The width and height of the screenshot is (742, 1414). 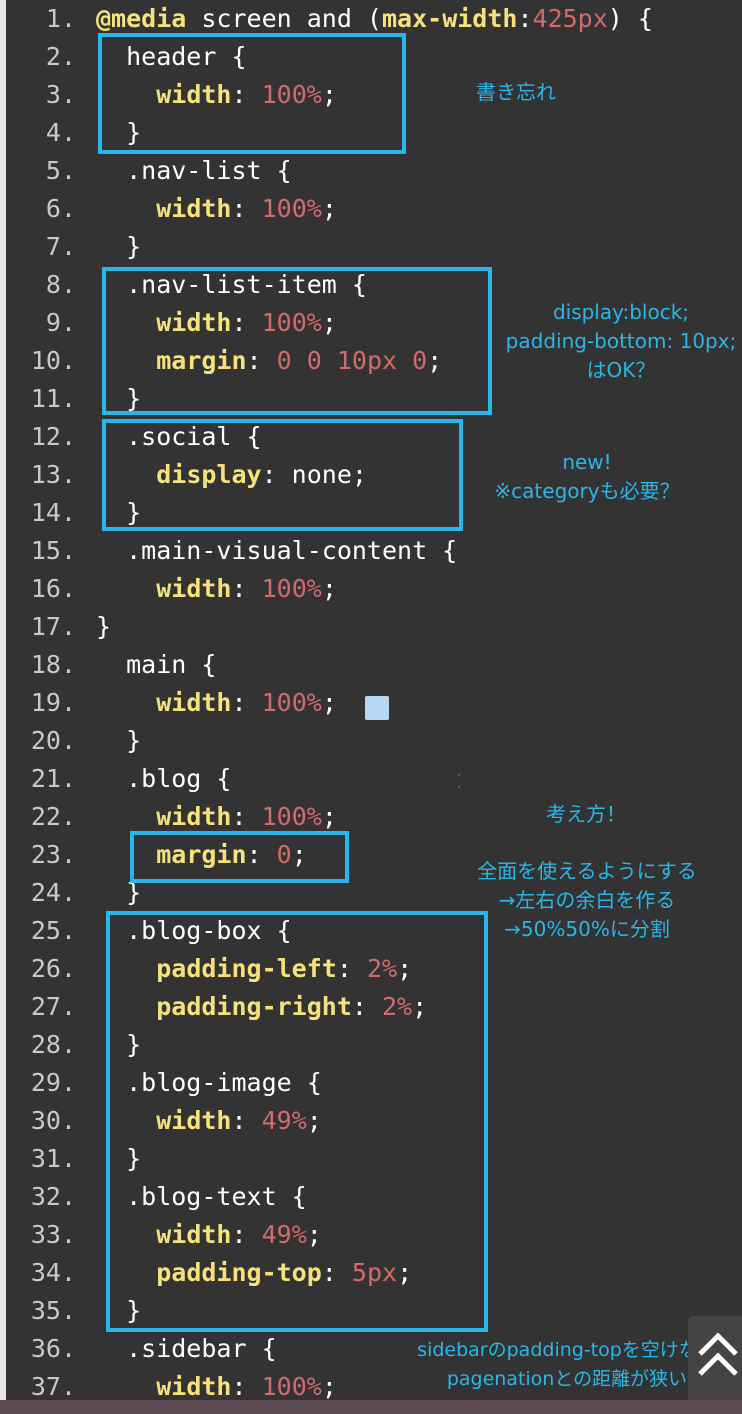 I want to click on annotation-box-blog-margin, so click(x=239, y=857).